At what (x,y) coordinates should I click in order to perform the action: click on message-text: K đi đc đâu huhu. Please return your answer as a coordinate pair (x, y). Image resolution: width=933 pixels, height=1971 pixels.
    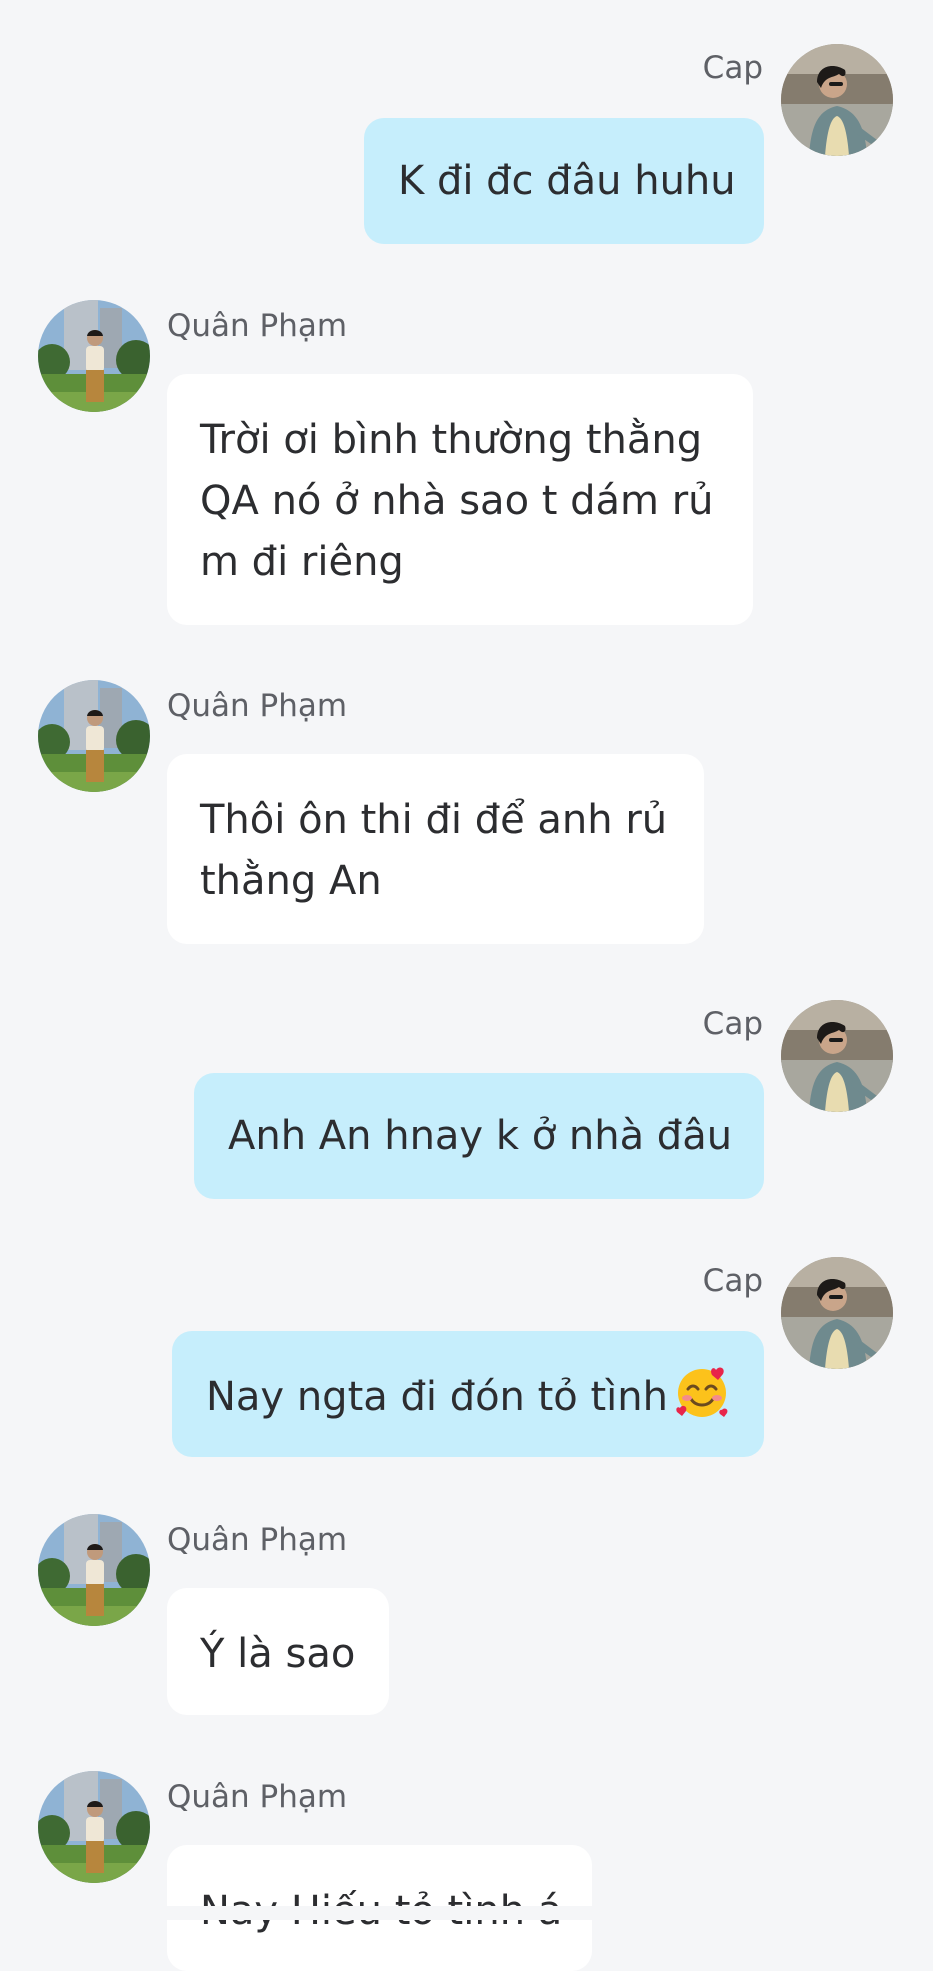
    Looking at the image, I should click on (567, 181).